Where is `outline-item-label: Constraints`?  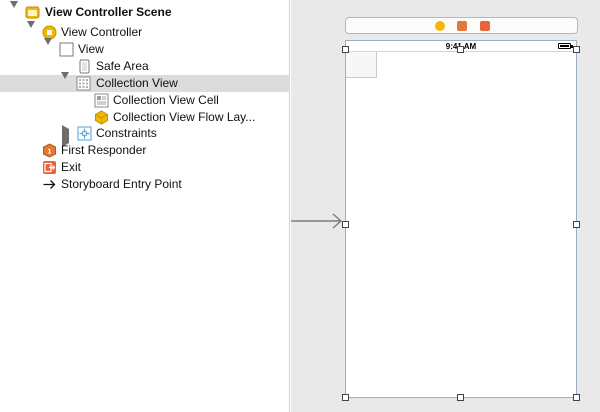 outline-item-label: Constraints is located at coordinates (126, 133).